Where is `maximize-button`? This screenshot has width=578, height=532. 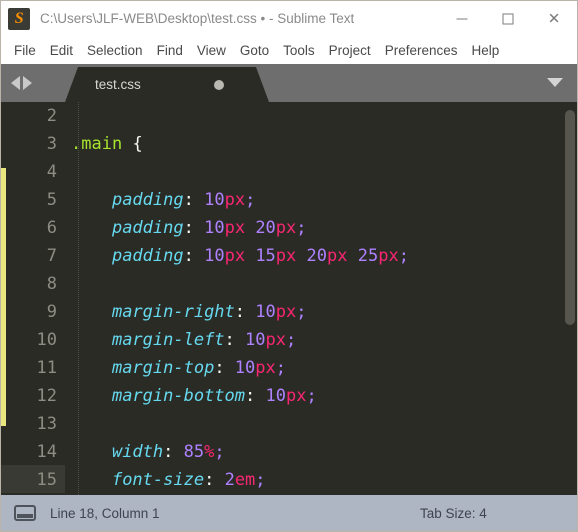 maximize-button is located at coordinates (508, 19).